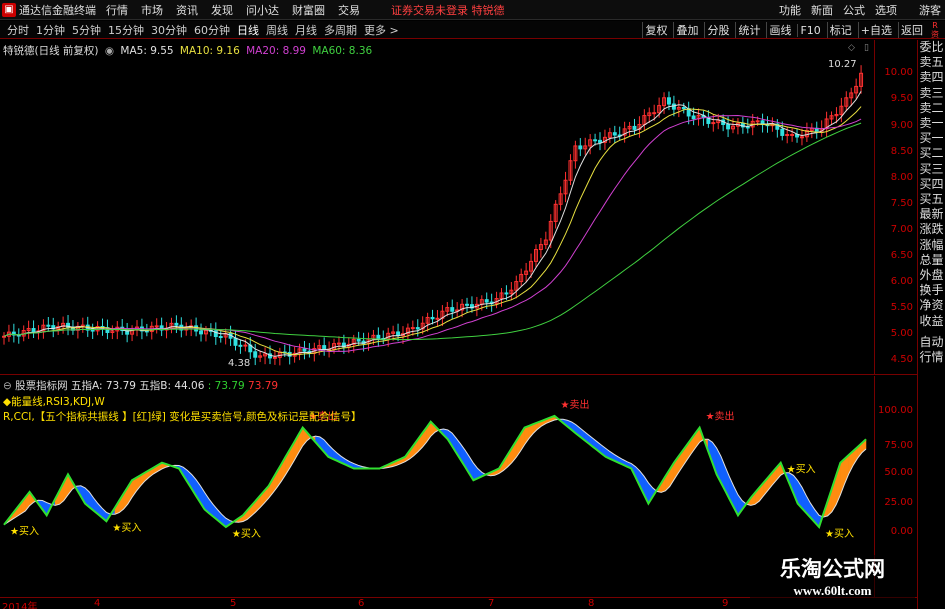 The width and height of the screenshot is (945, 609). Describe the element at coordinates (931, 123) in the screenshot. I see `sidebar-sell1: 卖一` at that location.